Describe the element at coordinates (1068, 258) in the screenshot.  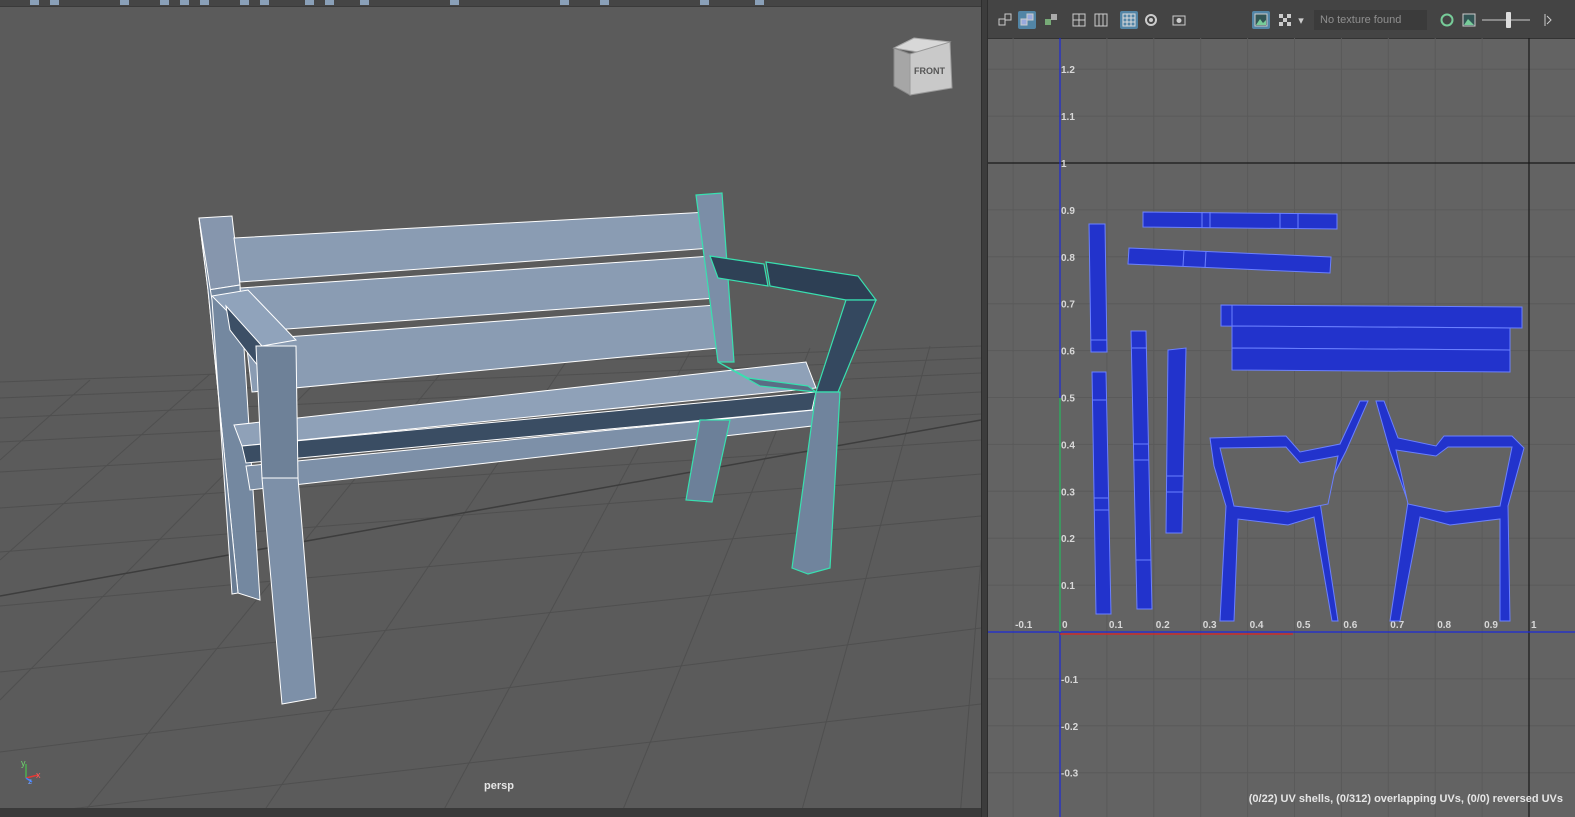
I see `v-tick-label: 0.8` at that location.